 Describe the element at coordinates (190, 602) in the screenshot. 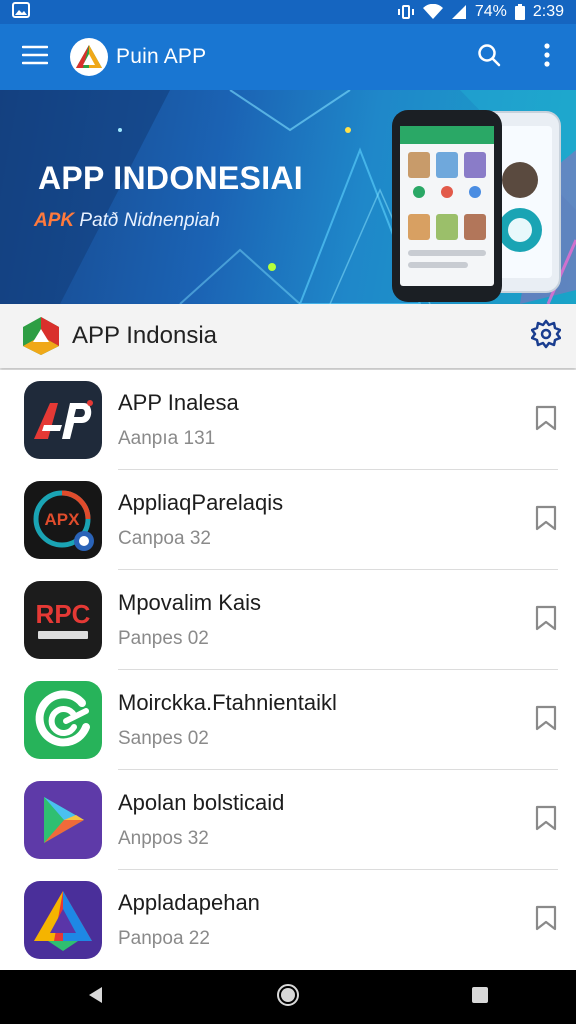

I see `app-name: Mpovalim Kais` at that location.